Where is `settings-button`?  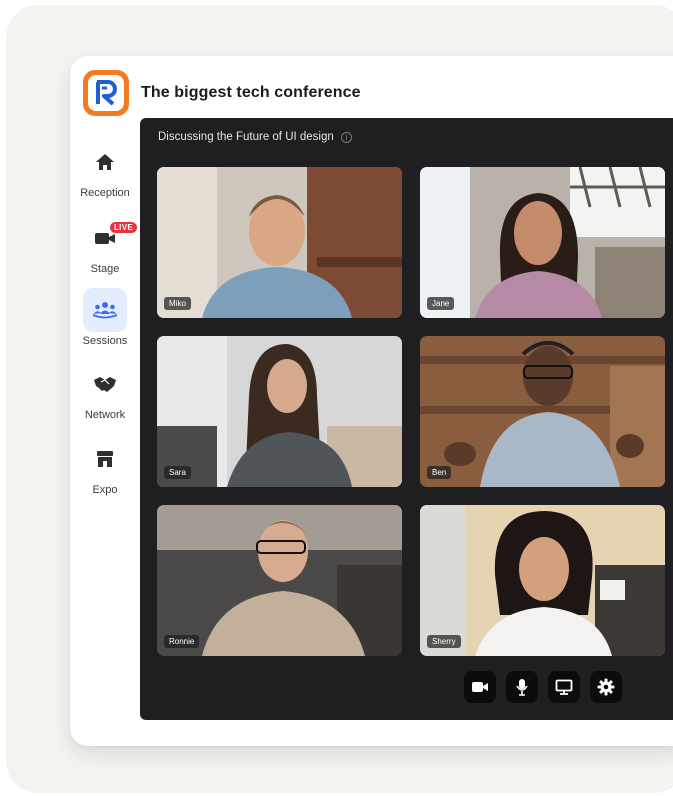
settings-button is located at coordinates (606, 687).